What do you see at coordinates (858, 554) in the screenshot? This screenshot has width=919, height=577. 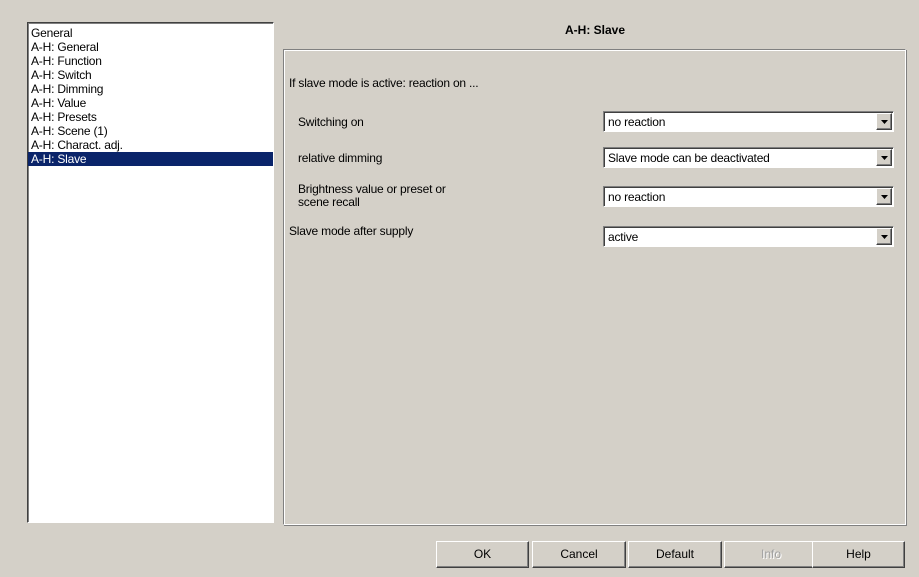 I see `help-button: Help` at bounding box center [858, 554].